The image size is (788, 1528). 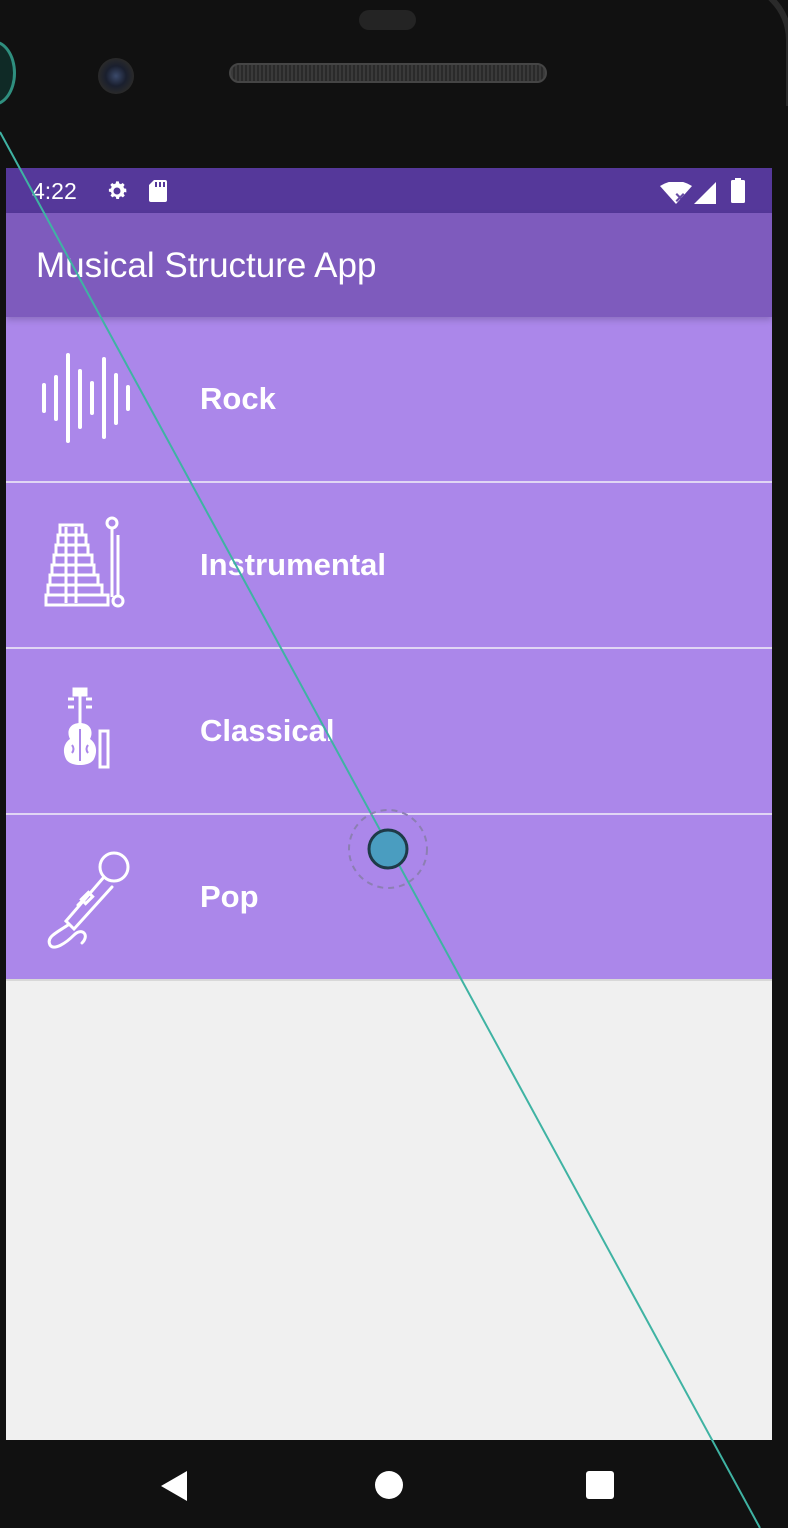 What do you see at coordinates (389, 400) in the screenshot?
I see `genre-item-rock: Rock` at bounding box center [389, 400].